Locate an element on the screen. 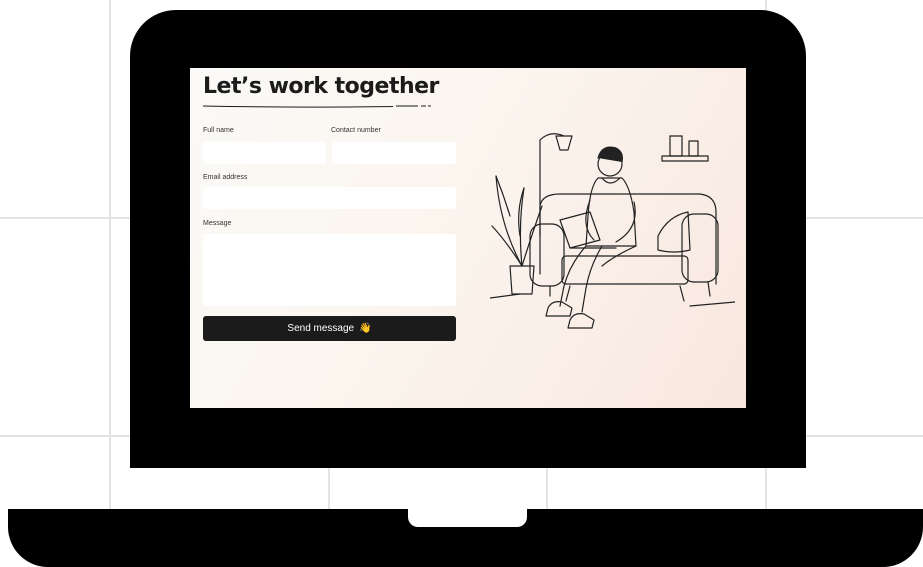 The image size is (923, 567). waving-hand-icon: 👋 is located at coordinates (365, 328).